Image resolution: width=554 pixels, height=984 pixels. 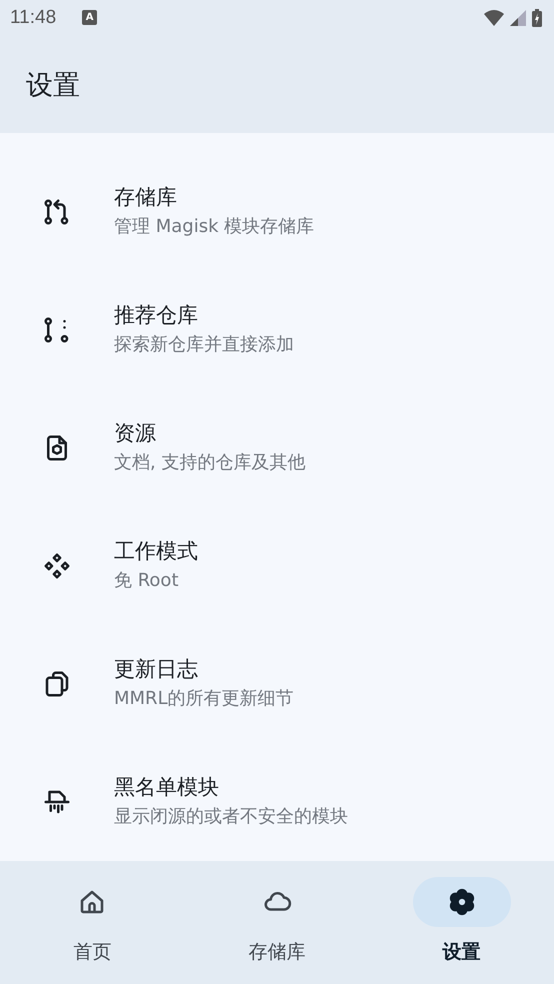 I want to click on setting-title: 黑名单模块, so click(x=167, y=788).